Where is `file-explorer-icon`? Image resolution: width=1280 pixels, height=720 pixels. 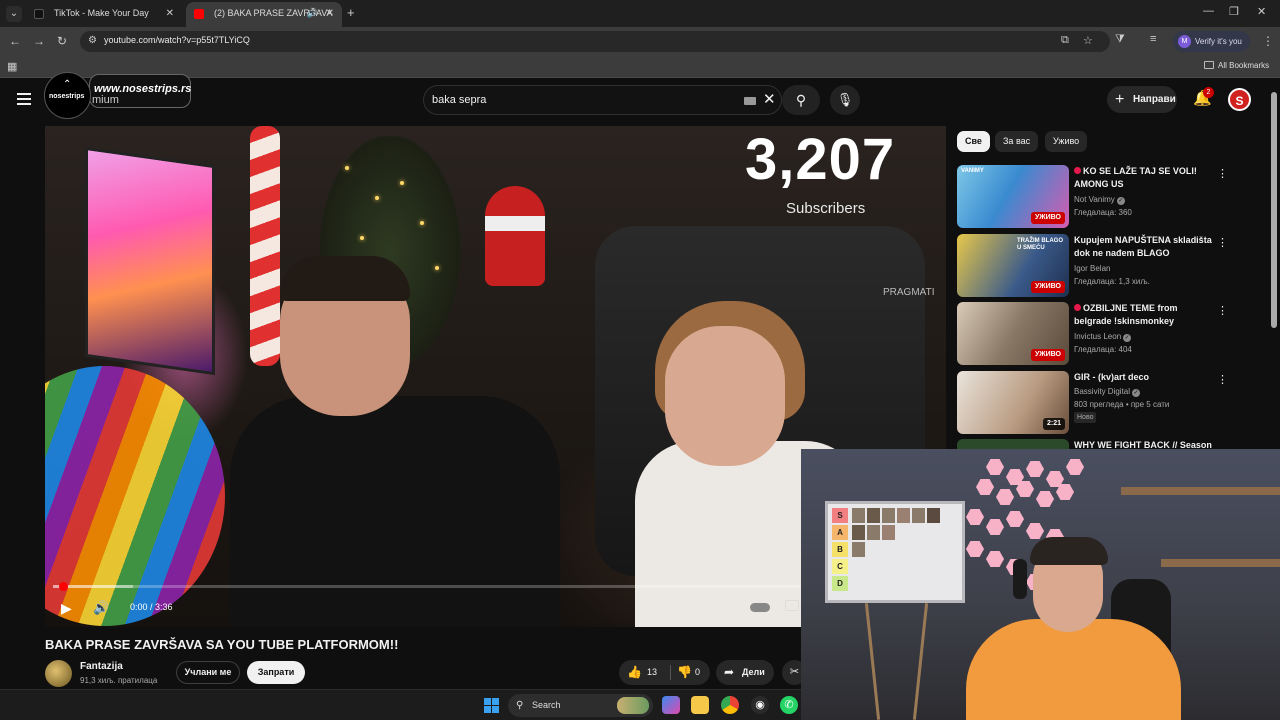
file-explorer-icon is located at coordinates (700, 705).